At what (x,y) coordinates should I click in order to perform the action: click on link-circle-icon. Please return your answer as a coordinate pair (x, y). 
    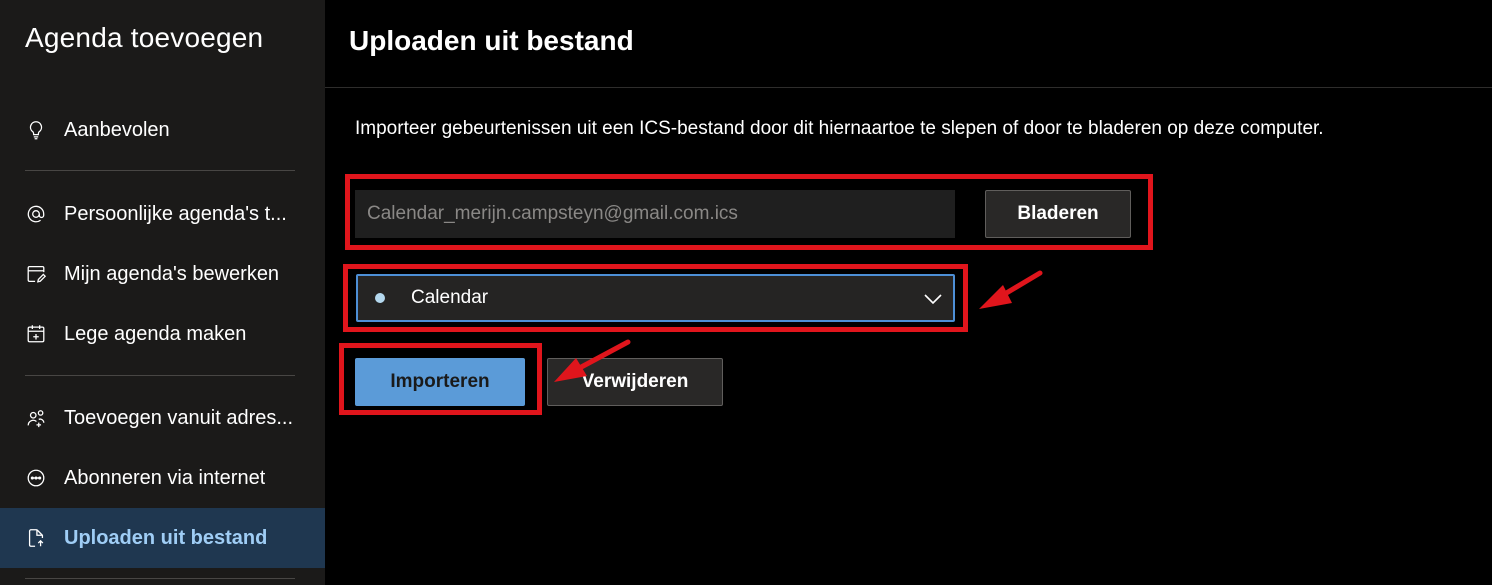
    Looking at the image, I should click on (36, 478).